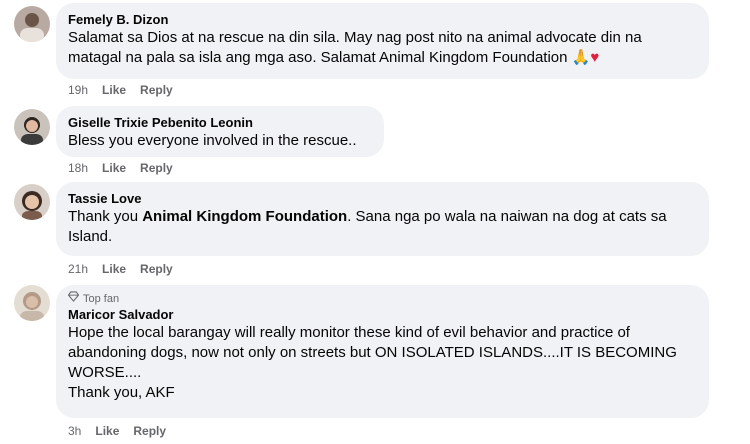 The height and width of the screenshot is (444, 750). I want to click on comment-author: Giselle Trixie Pebenito Leonin, so click(220, 122).